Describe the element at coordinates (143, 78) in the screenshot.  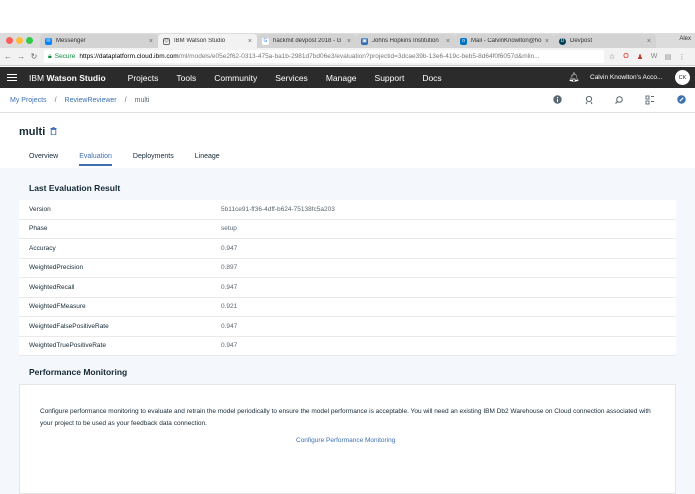
I see `nav-projects: Projects` at that location.